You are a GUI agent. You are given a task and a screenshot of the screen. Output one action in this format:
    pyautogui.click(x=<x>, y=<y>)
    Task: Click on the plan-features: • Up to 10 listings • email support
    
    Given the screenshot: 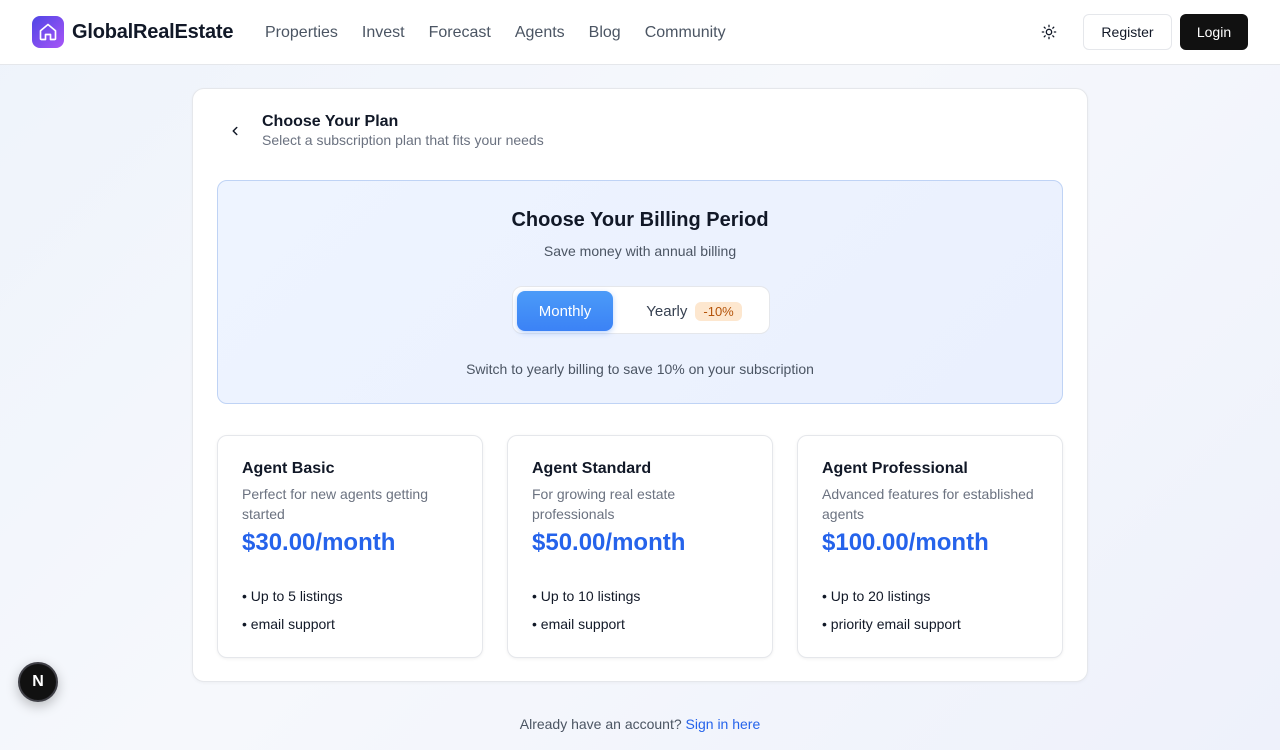 What is the action you would take?
    pyautogui.click(x=586, y=614)
    